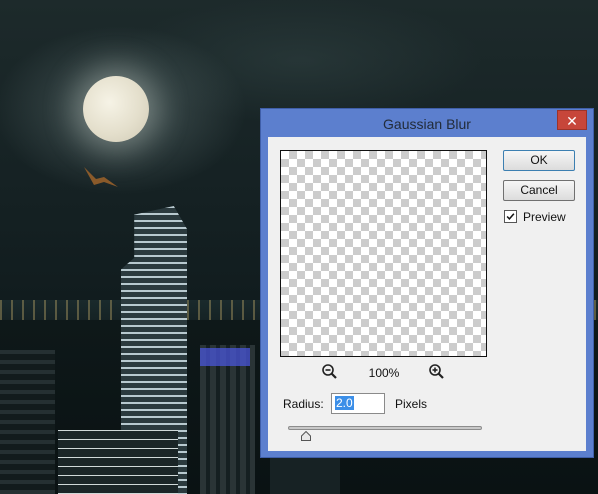 The width and height of the screenshot is (598, 494). I want to click on building-sign, so click(225, 357).